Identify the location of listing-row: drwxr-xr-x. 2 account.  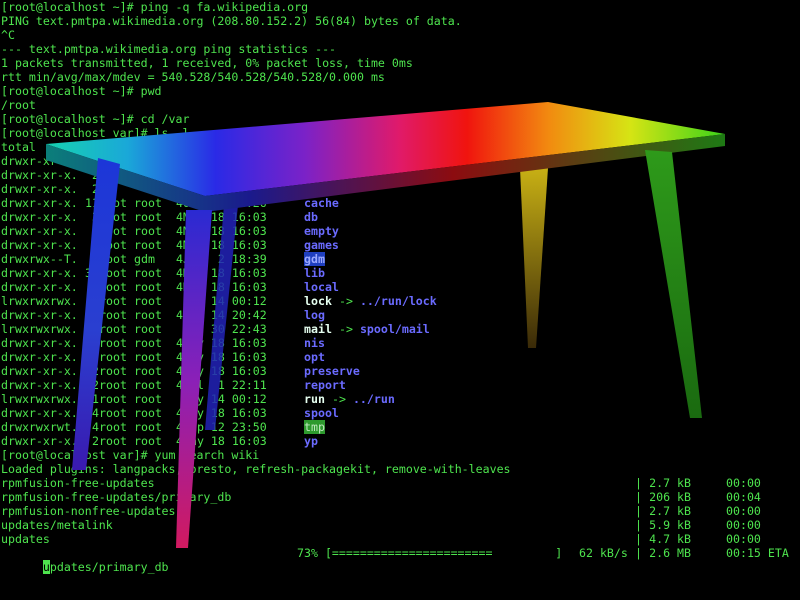
(400, 189).